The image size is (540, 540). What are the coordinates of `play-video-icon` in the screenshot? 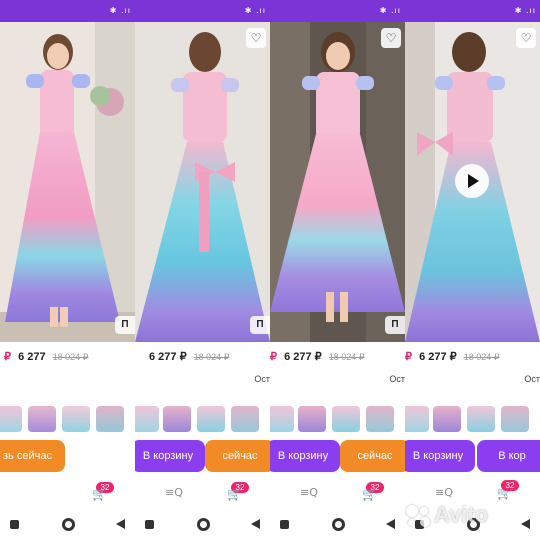 It's located at (472, 181).